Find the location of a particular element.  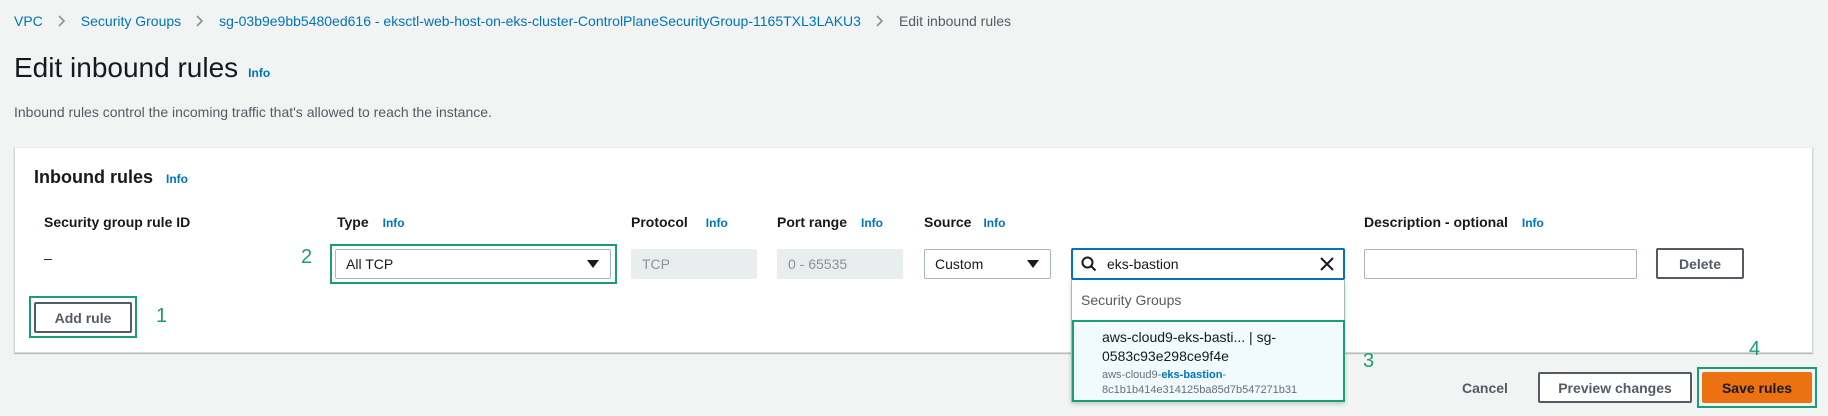

delete-button: Delete is located at coordinates (1700, 263).